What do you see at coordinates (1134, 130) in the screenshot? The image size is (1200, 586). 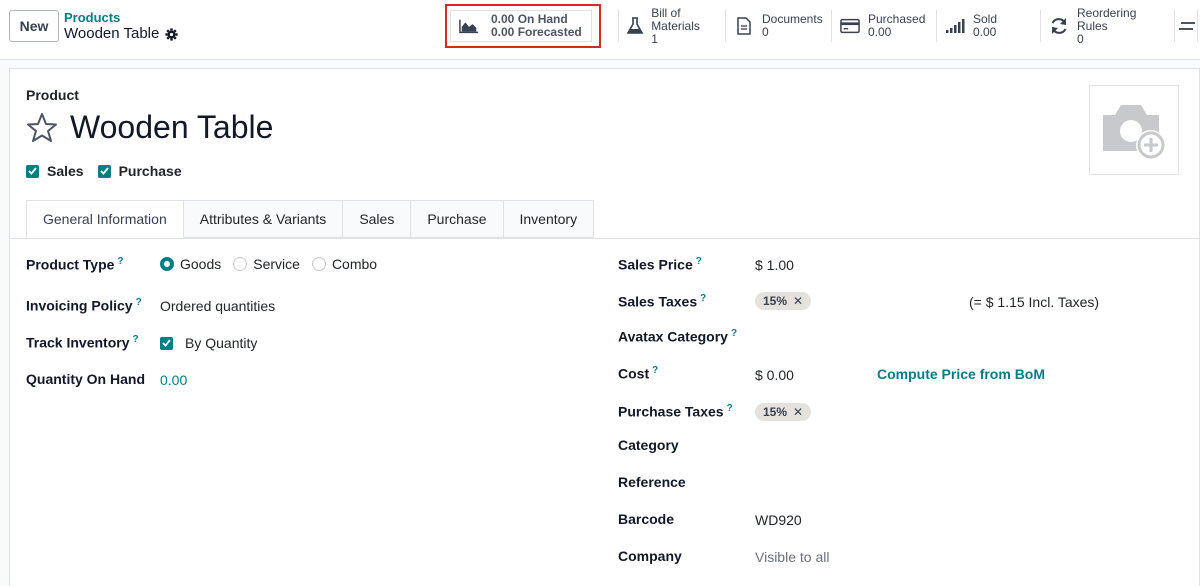 I see `product-image-upload` at bounding box center [1134, 130].